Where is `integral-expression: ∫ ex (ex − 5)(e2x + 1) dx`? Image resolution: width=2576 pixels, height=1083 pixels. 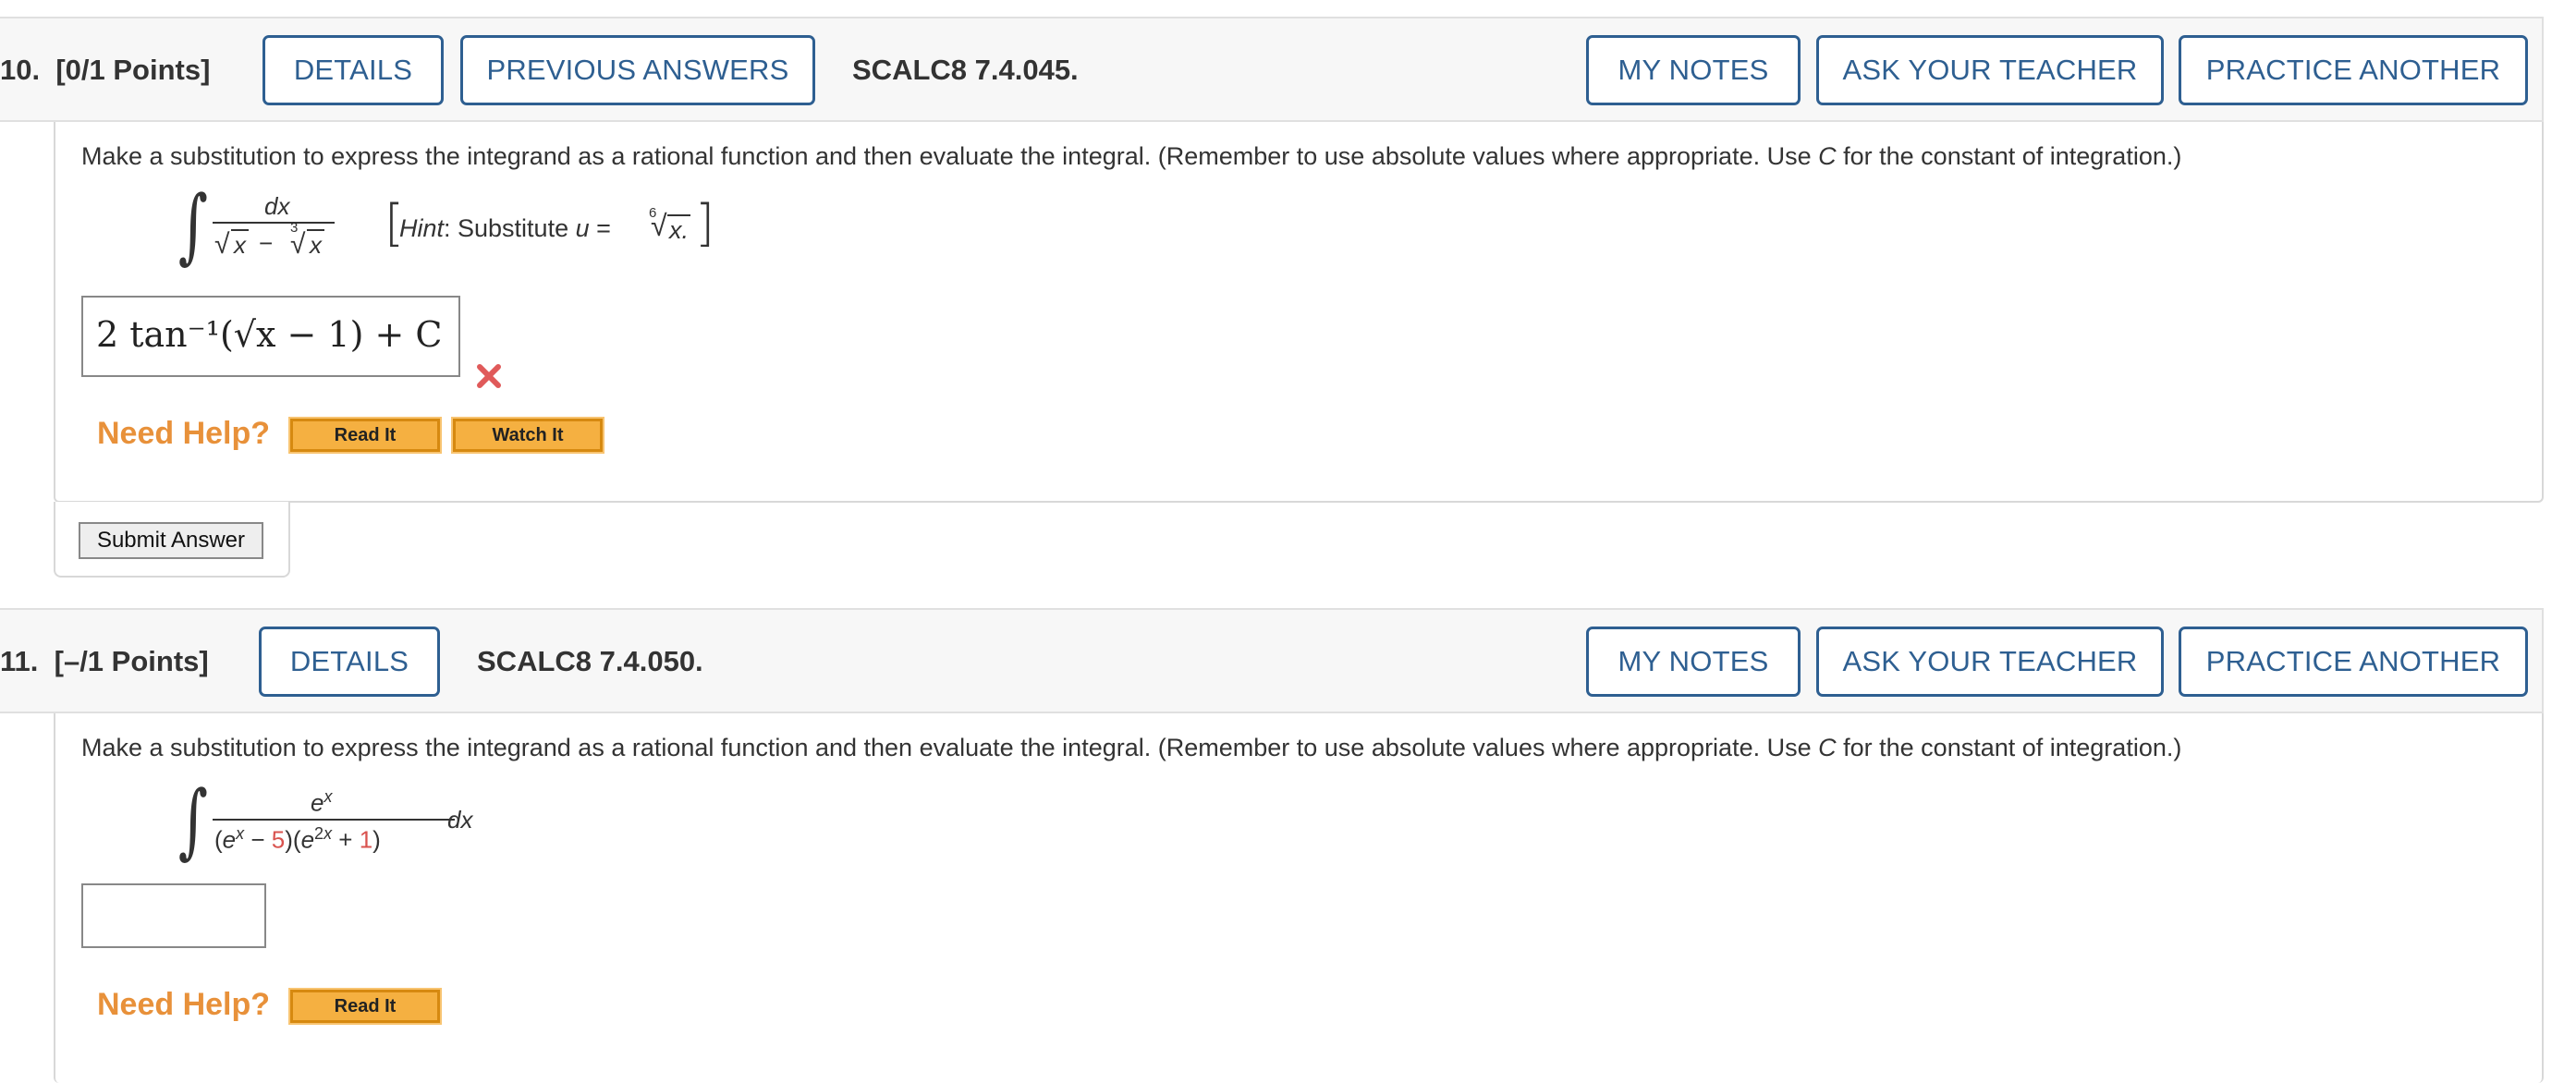 integral-expression: ∫ ex (ex − 5)(e2x + 1) dx is located at coordinates (338, 822).